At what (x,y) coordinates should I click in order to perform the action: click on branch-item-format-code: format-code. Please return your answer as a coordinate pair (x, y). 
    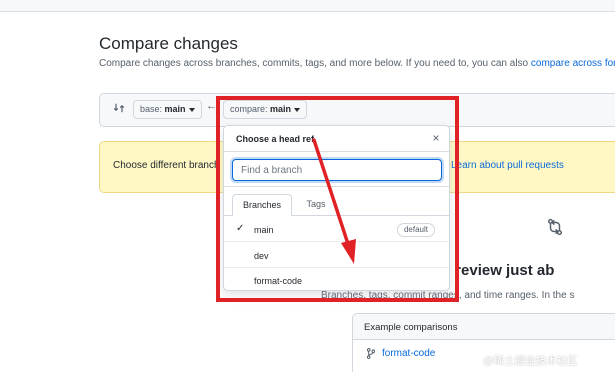
    Looking at the image, I should click on (336, 279).